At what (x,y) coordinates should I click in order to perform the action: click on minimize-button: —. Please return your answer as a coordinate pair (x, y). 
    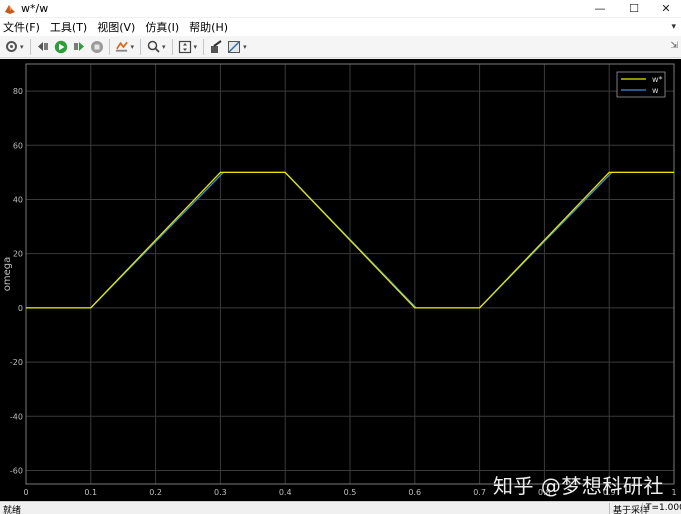
    Looking at the image, I should click on (600, 8).